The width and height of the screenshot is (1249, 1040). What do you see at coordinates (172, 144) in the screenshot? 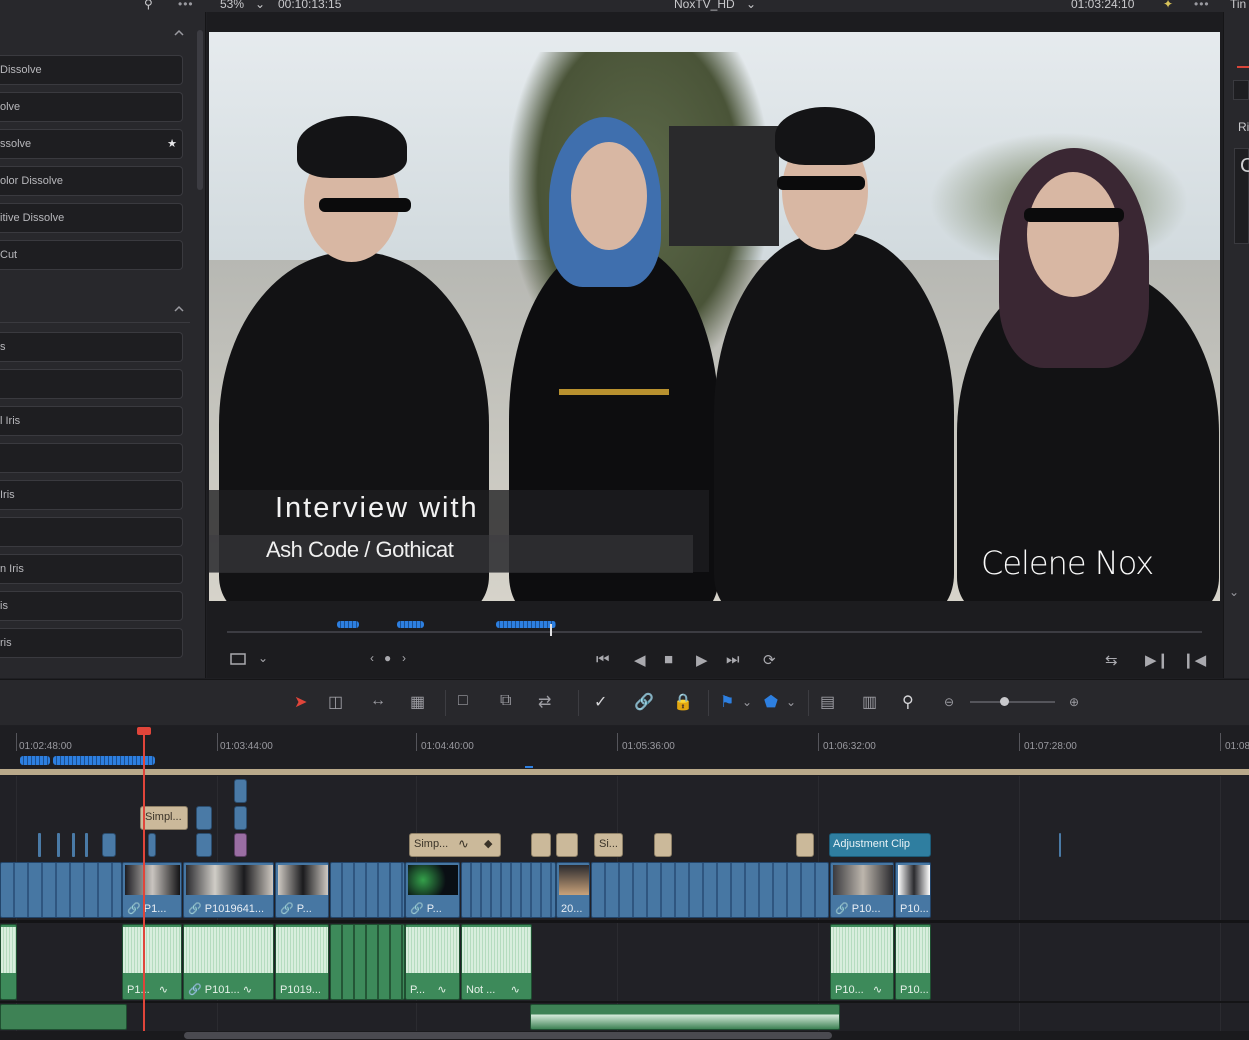
I see `favorite-star-icon: ★` at bounding box center [172, 144].